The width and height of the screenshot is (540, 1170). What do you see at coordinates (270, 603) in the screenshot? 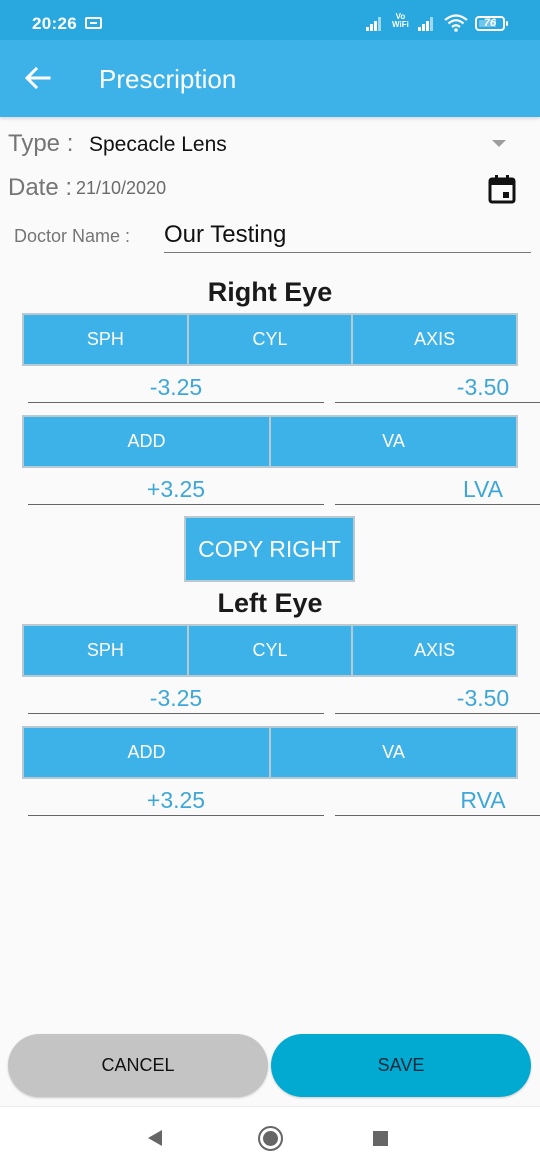
I see `left-eye-title: Left Eye` at bounding box center [270, 603].